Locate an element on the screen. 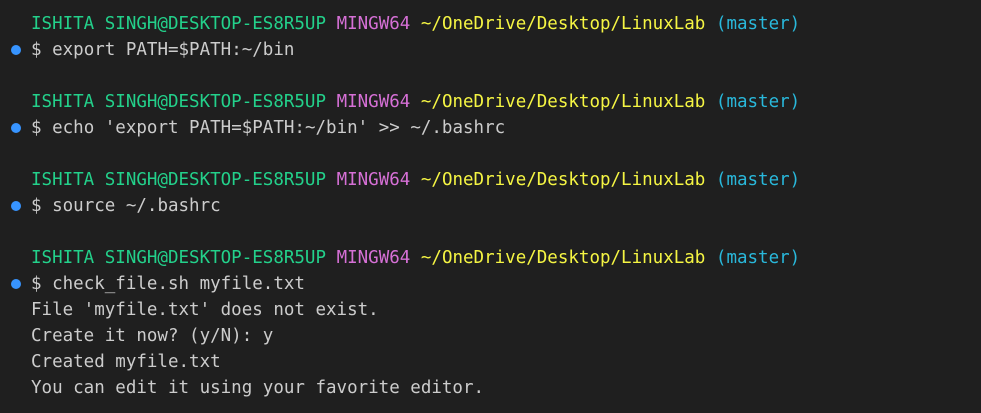 This screenshot has width=981, height=413. command-line: $ export PATH=$PATH:~/bin is located at coordinates (490, 50).